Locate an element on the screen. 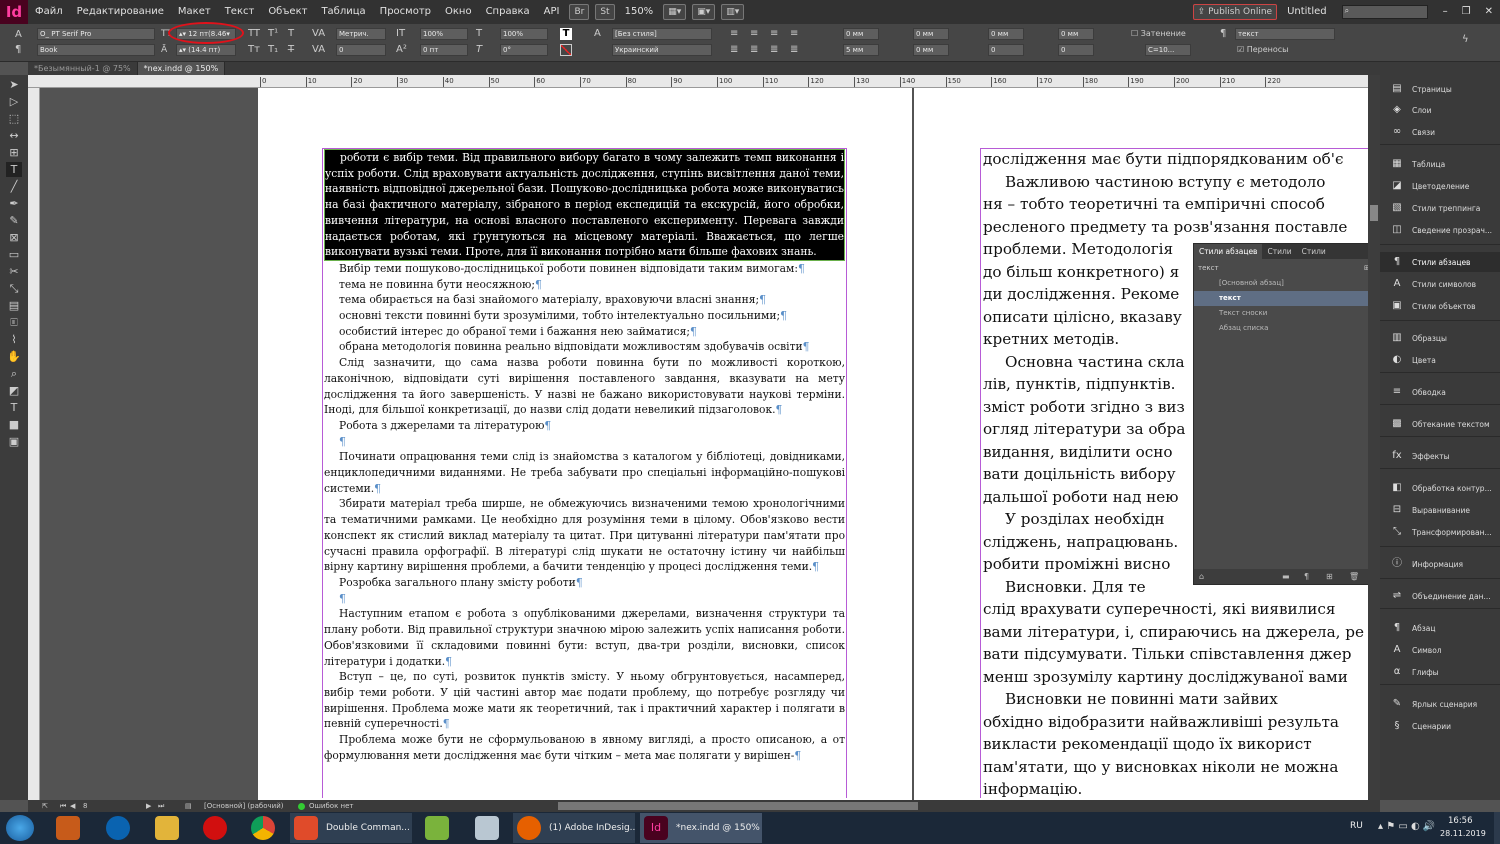 The image size is (1500, 844). leading-field: ▴▾ (14.4 пт) is located at coordinates (206, 50).